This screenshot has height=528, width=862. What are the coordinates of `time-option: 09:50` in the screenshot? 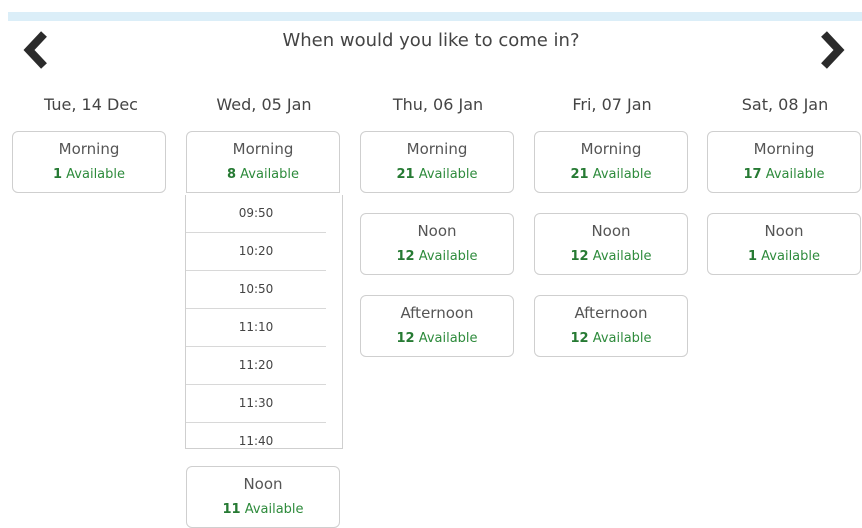 It's located at (256, 214).